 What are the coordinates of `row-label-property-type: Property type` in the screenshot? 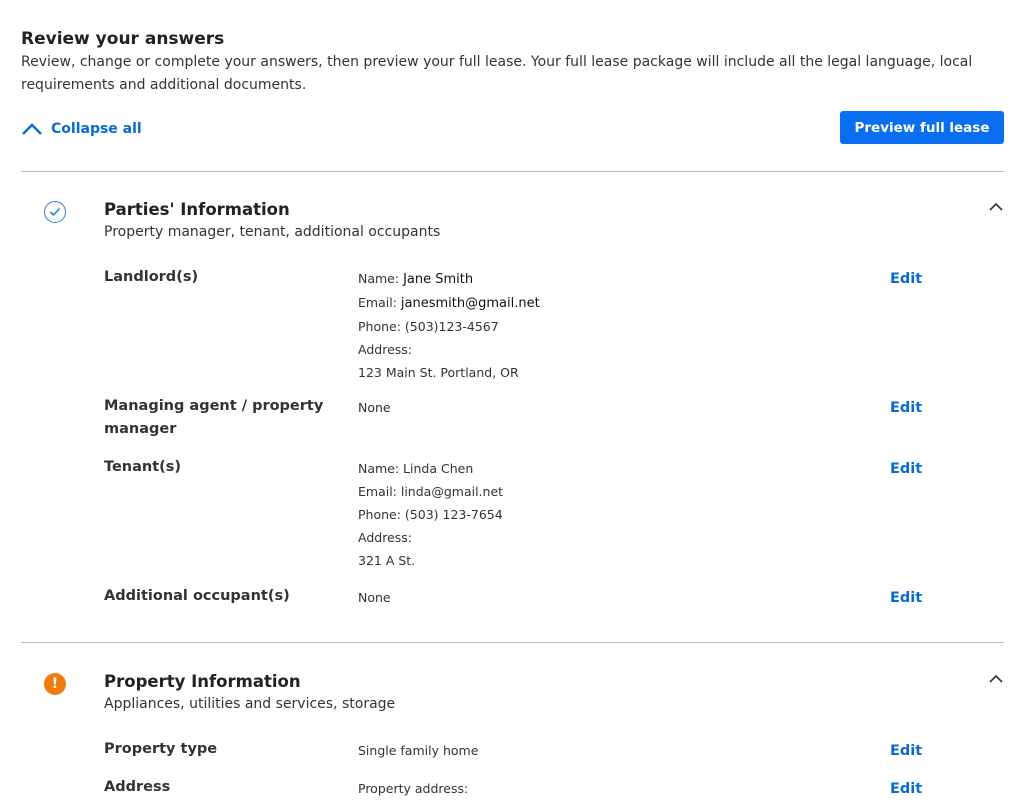 It's located at (161, 749).